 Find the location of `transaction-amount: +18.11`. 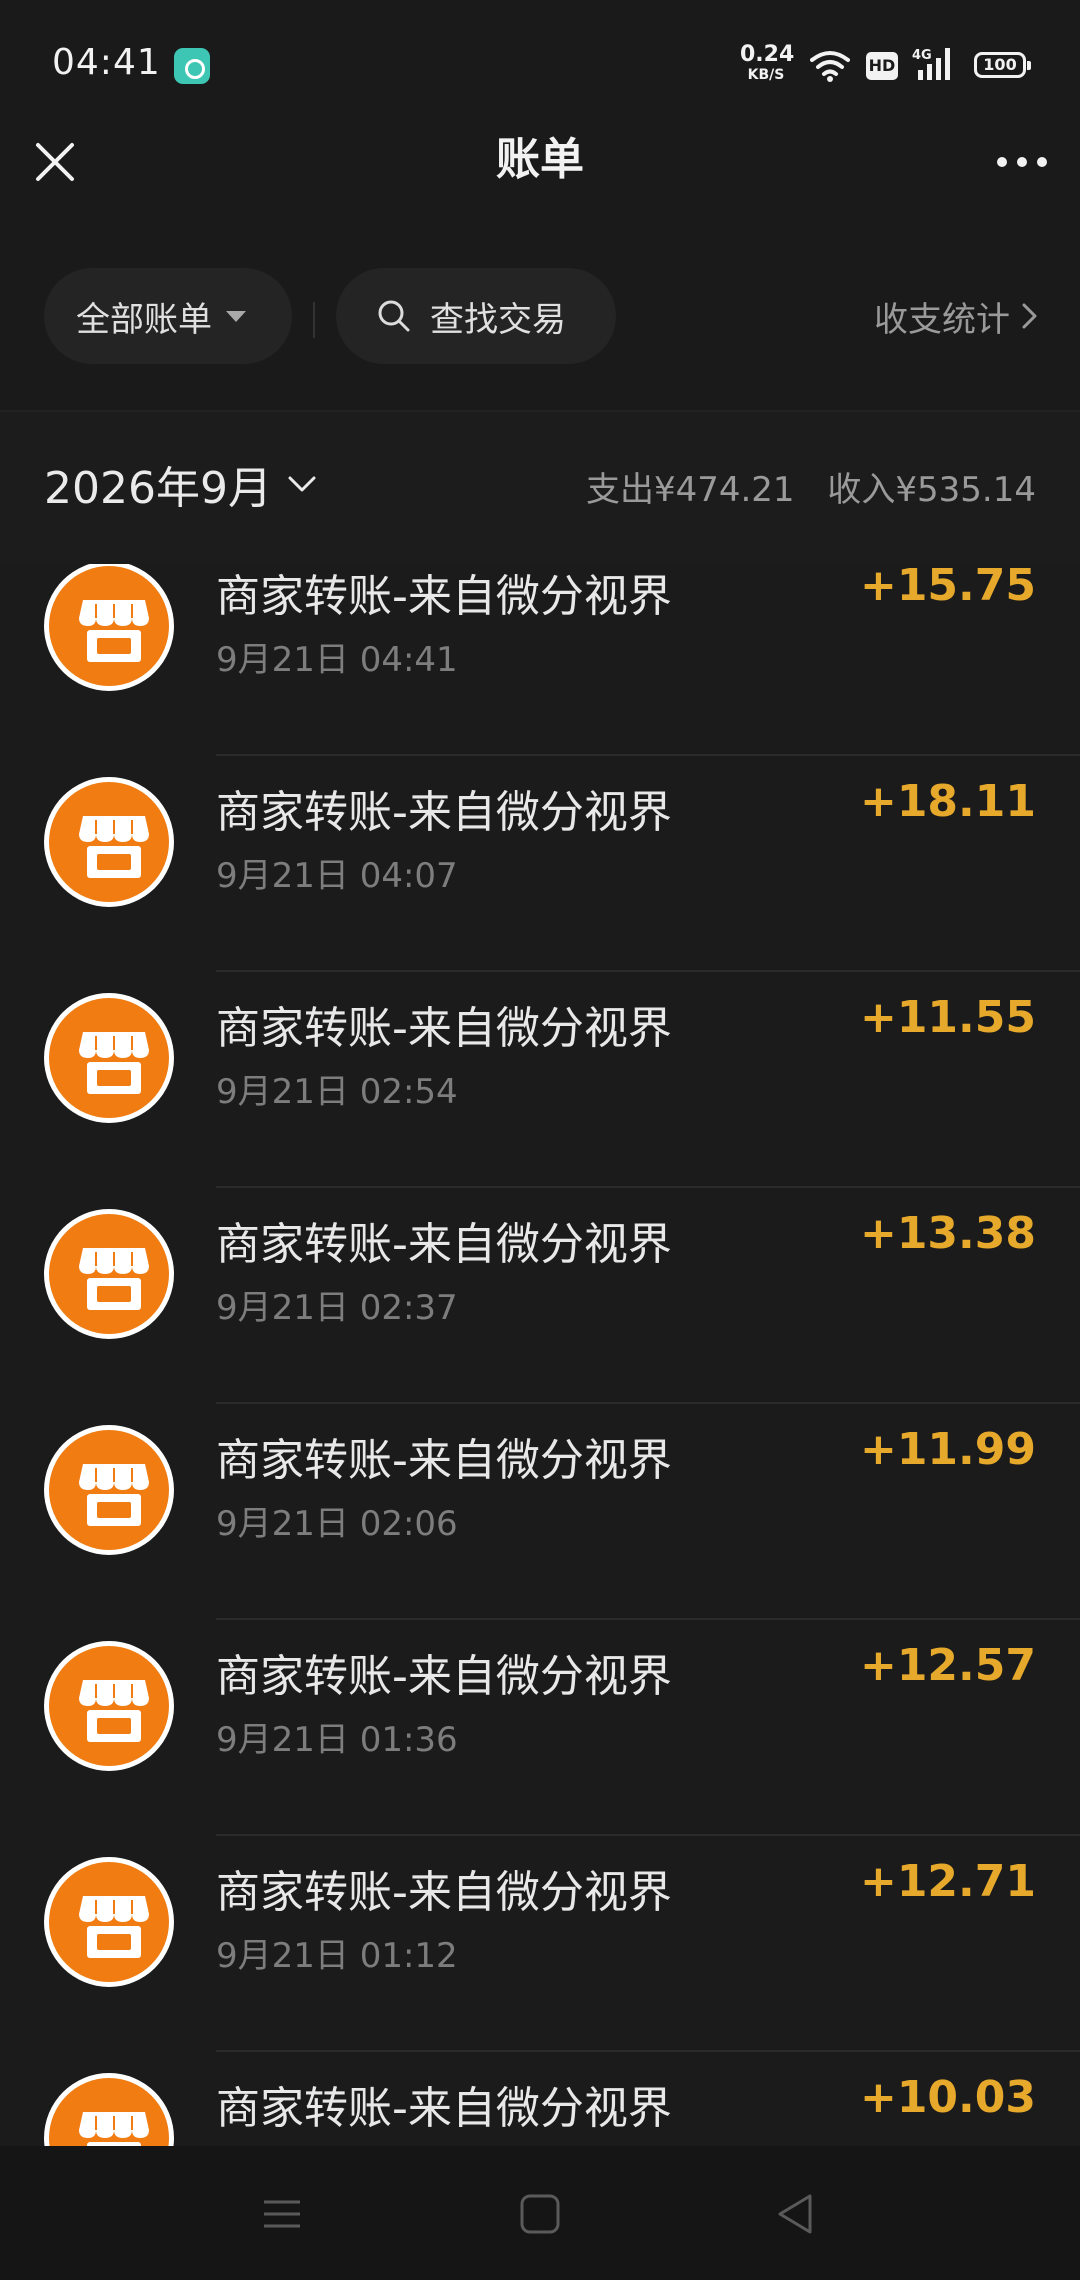

transaction-amount: +18.11 is located at coordinates (947, 801).